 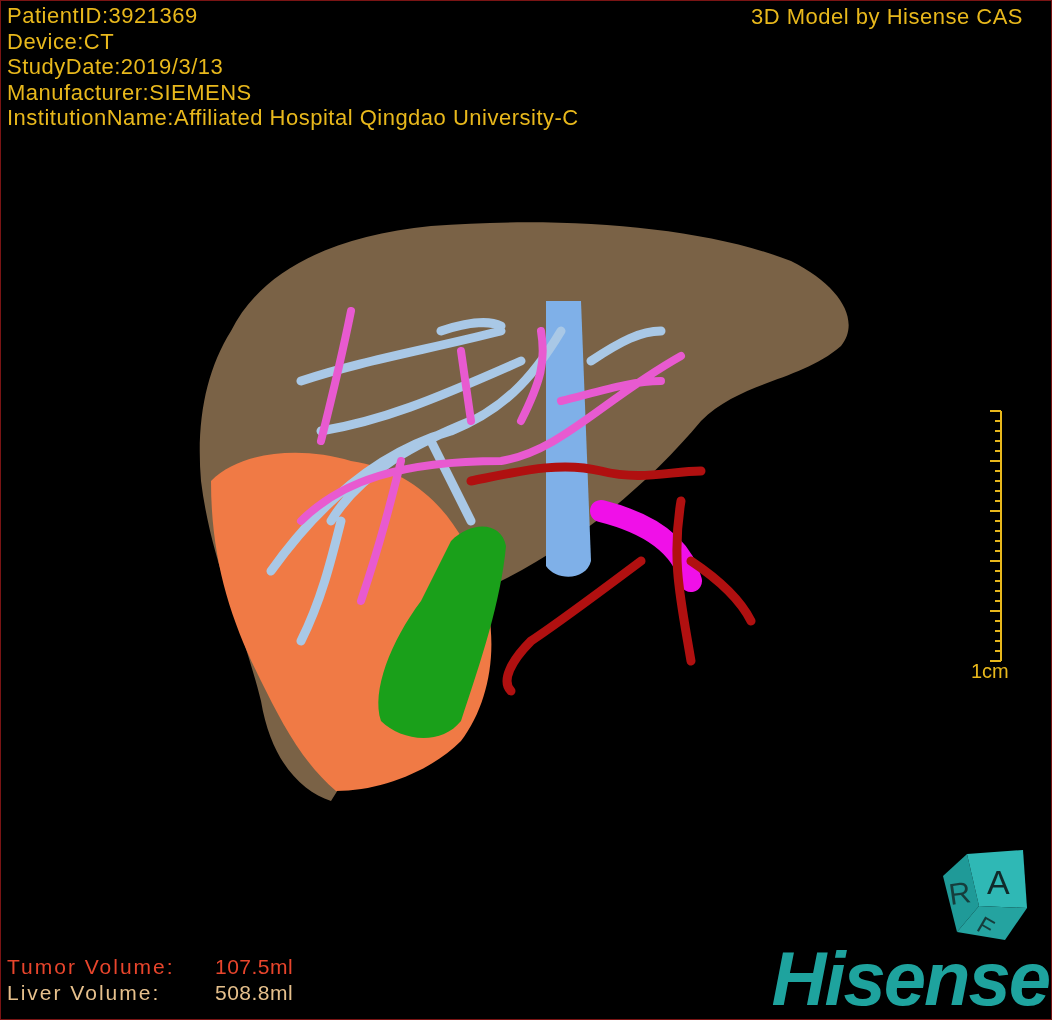 What do you see at coordinates (103, 16) in the screenshot?
I see `patient-info-text: PatientID:3921369` at bounding box center [103, 16].